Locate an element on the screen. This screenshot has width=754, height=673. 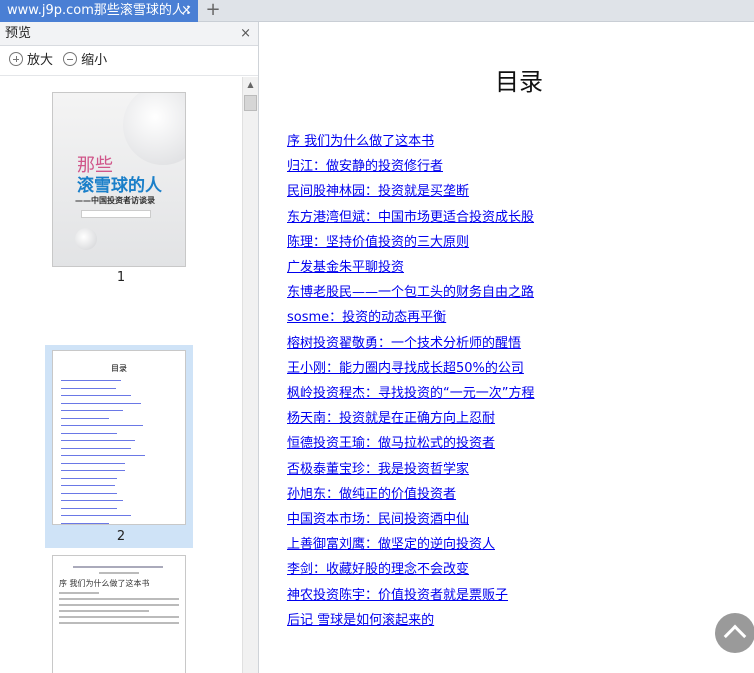
page-number: 2 is located at coordinates (121, 536).